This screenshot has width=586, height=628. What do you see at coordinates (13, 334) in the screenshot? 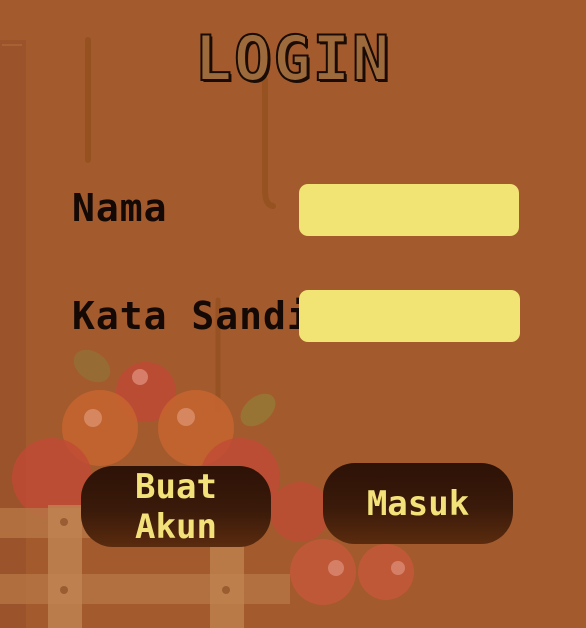
I see `wooden-post` at bounding box center [13, 334].